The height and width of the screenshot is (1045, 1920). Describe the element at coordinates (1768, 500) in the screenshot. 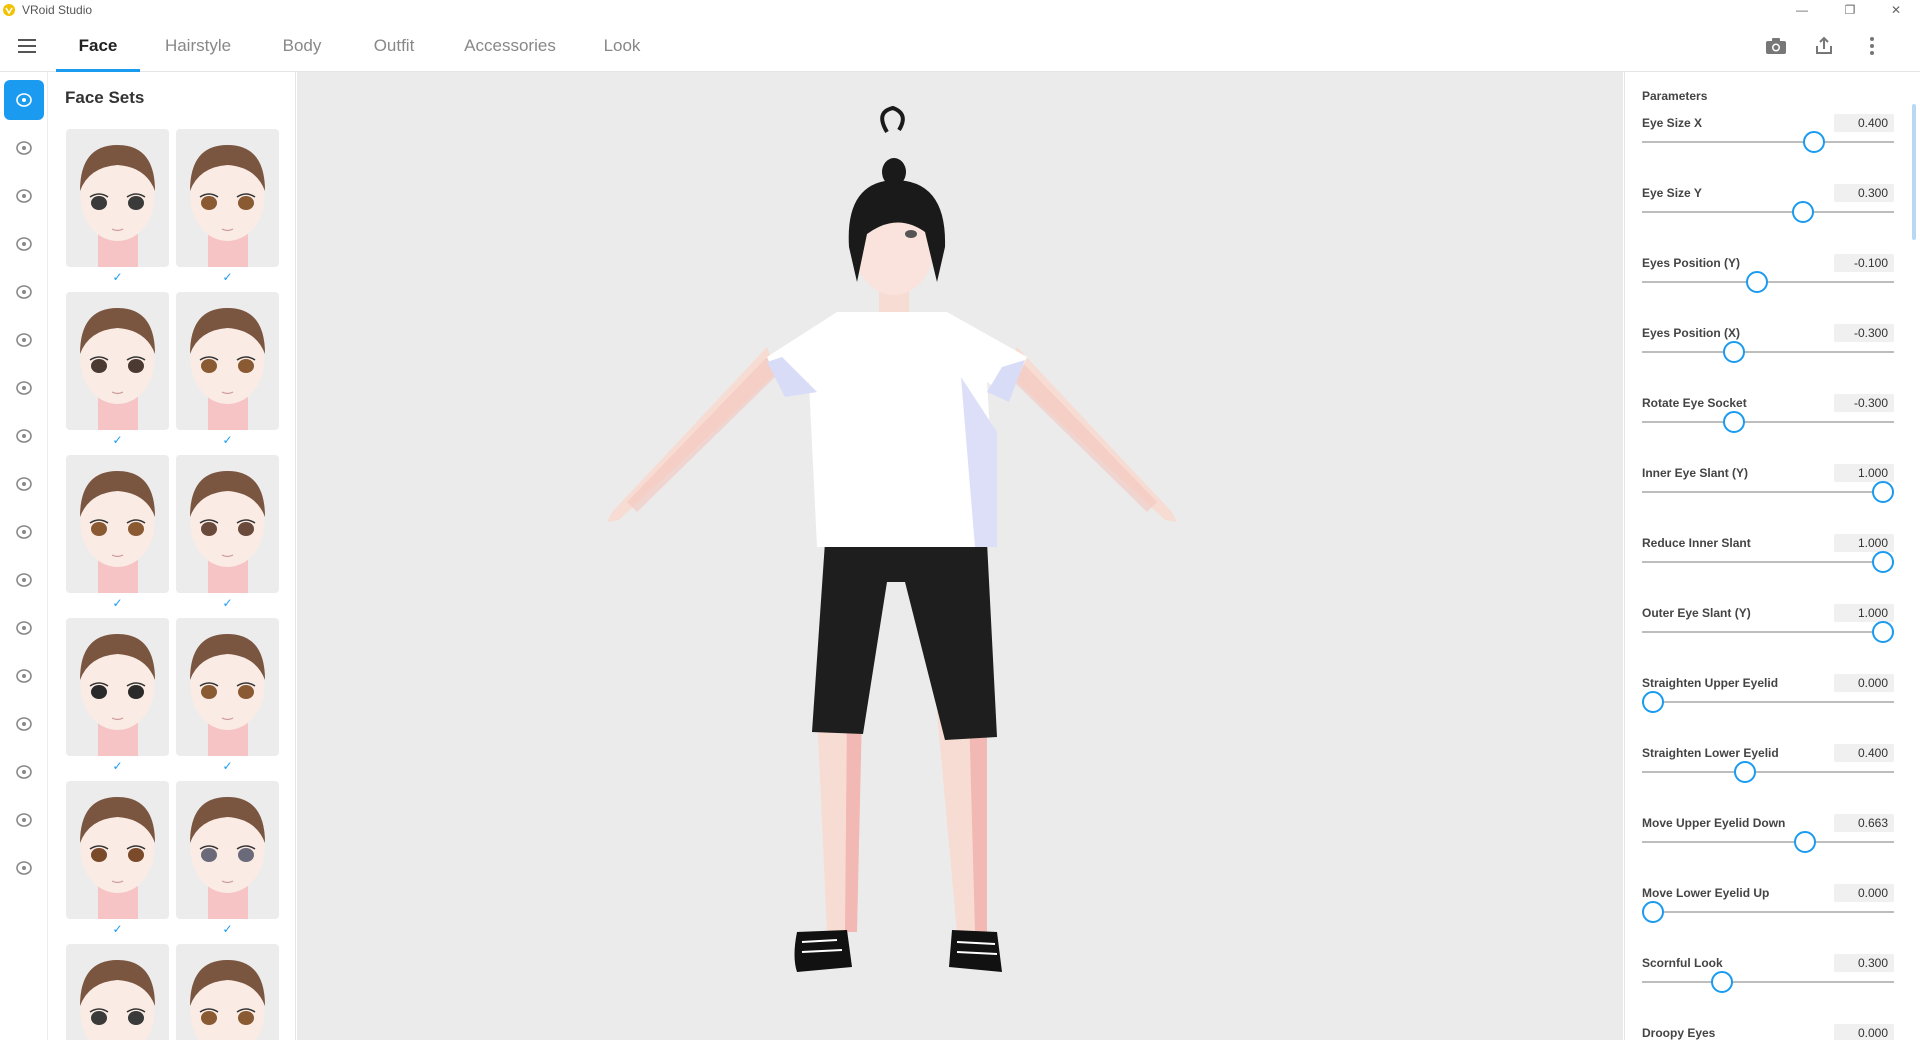

I see `parameter-row: Inner Eye Slant (Y) 1.000` at that location.